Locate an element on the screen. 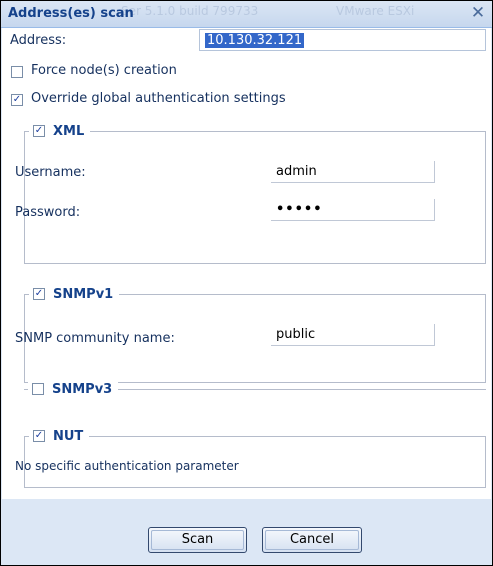  cancel-button-label: Cancel is located at coordinates (312, 539).